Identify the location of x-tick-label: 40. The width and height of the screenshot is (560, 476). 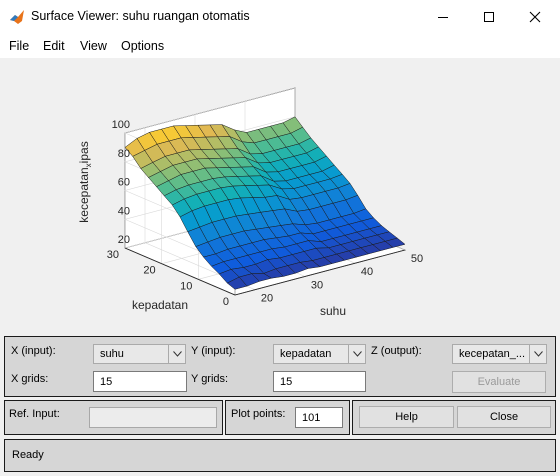
(367, 272).